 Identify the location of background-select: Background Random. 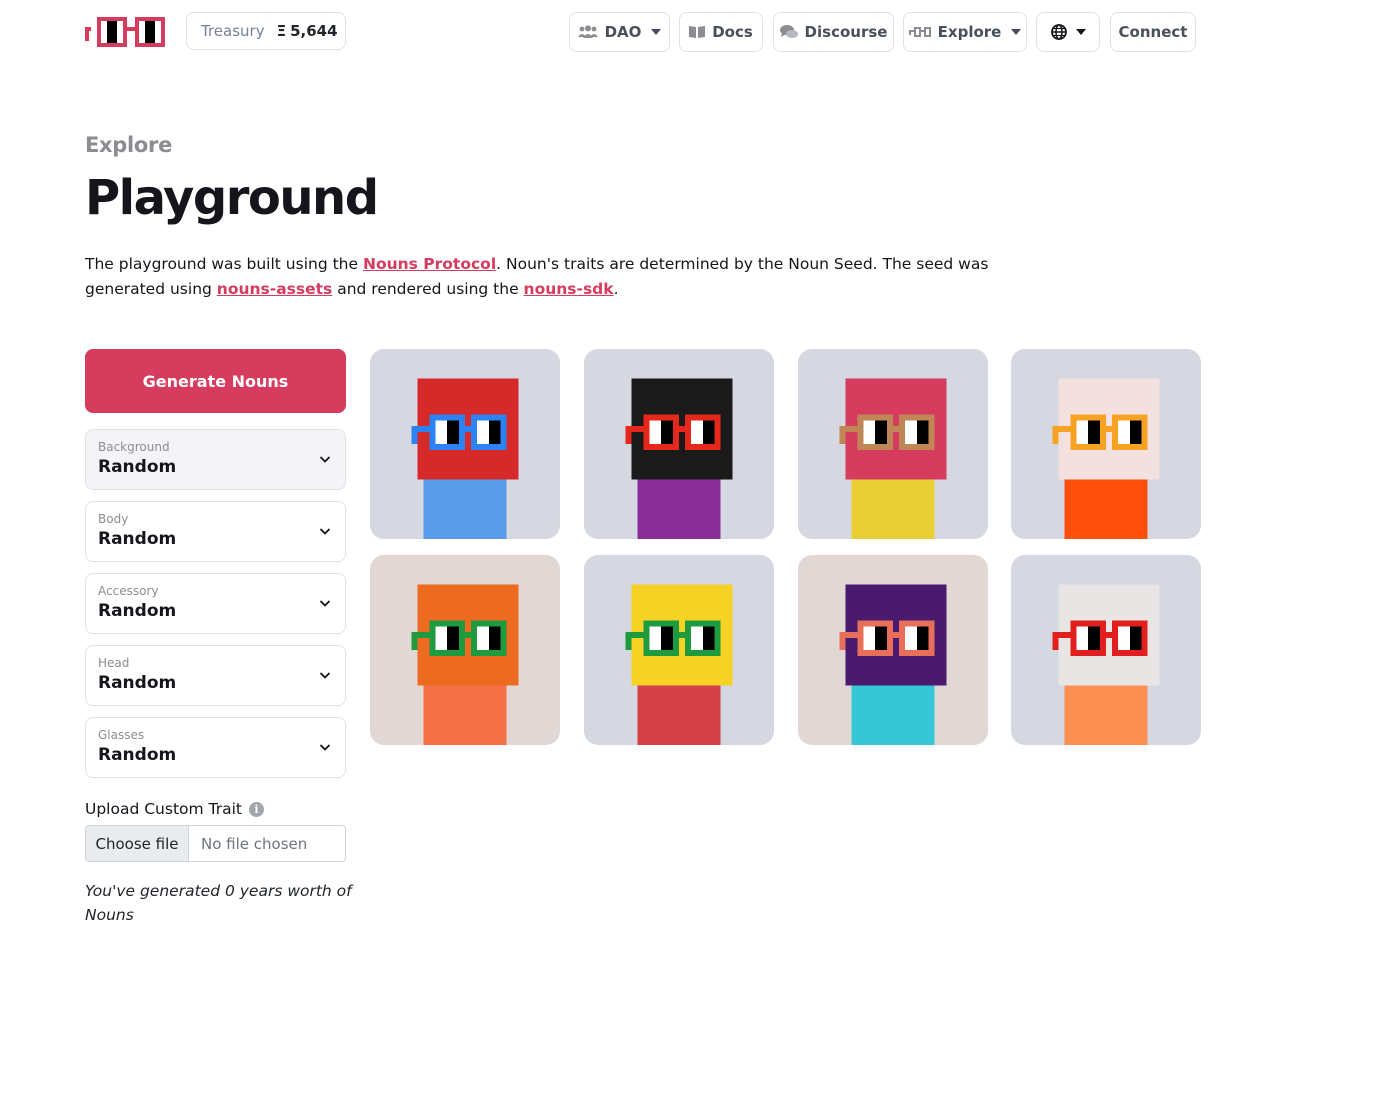
(215, 459).